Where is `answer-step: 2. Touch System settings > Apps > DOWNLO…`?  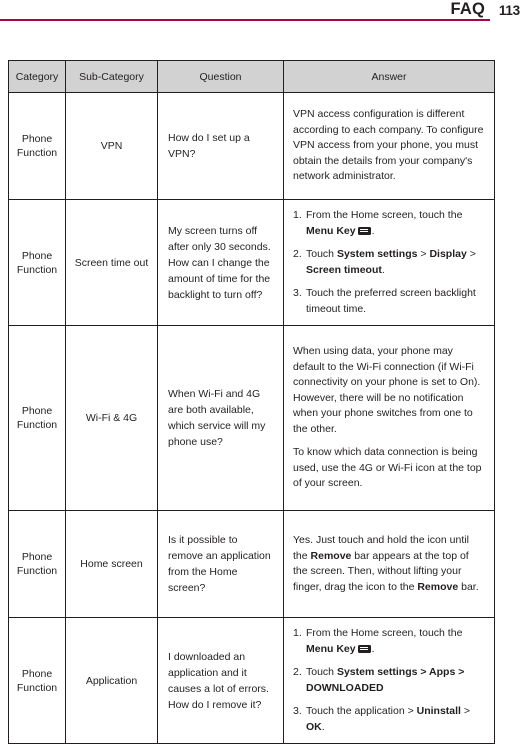
answer-step: 2. Touch System settings > Apps > DOWNLO… is located at coordinates (389, 680).